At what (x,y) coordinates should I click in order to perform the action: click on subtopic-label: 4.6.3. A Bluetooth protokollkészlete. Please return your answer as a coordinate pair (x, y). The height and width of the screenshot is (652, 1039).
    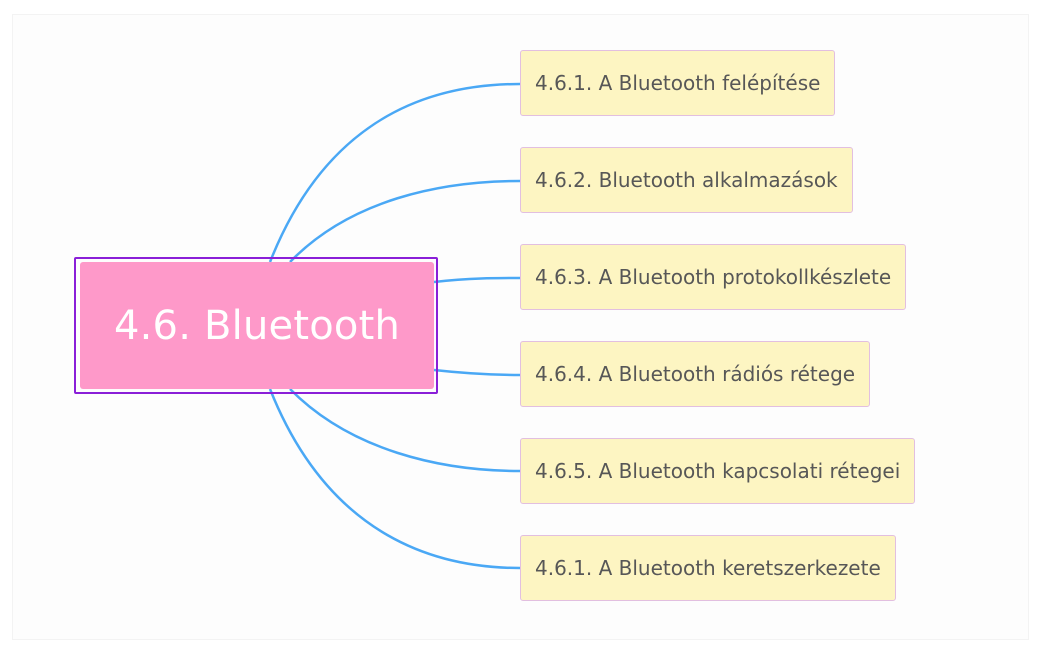
    Looking at the image, I should click on (713, 277).